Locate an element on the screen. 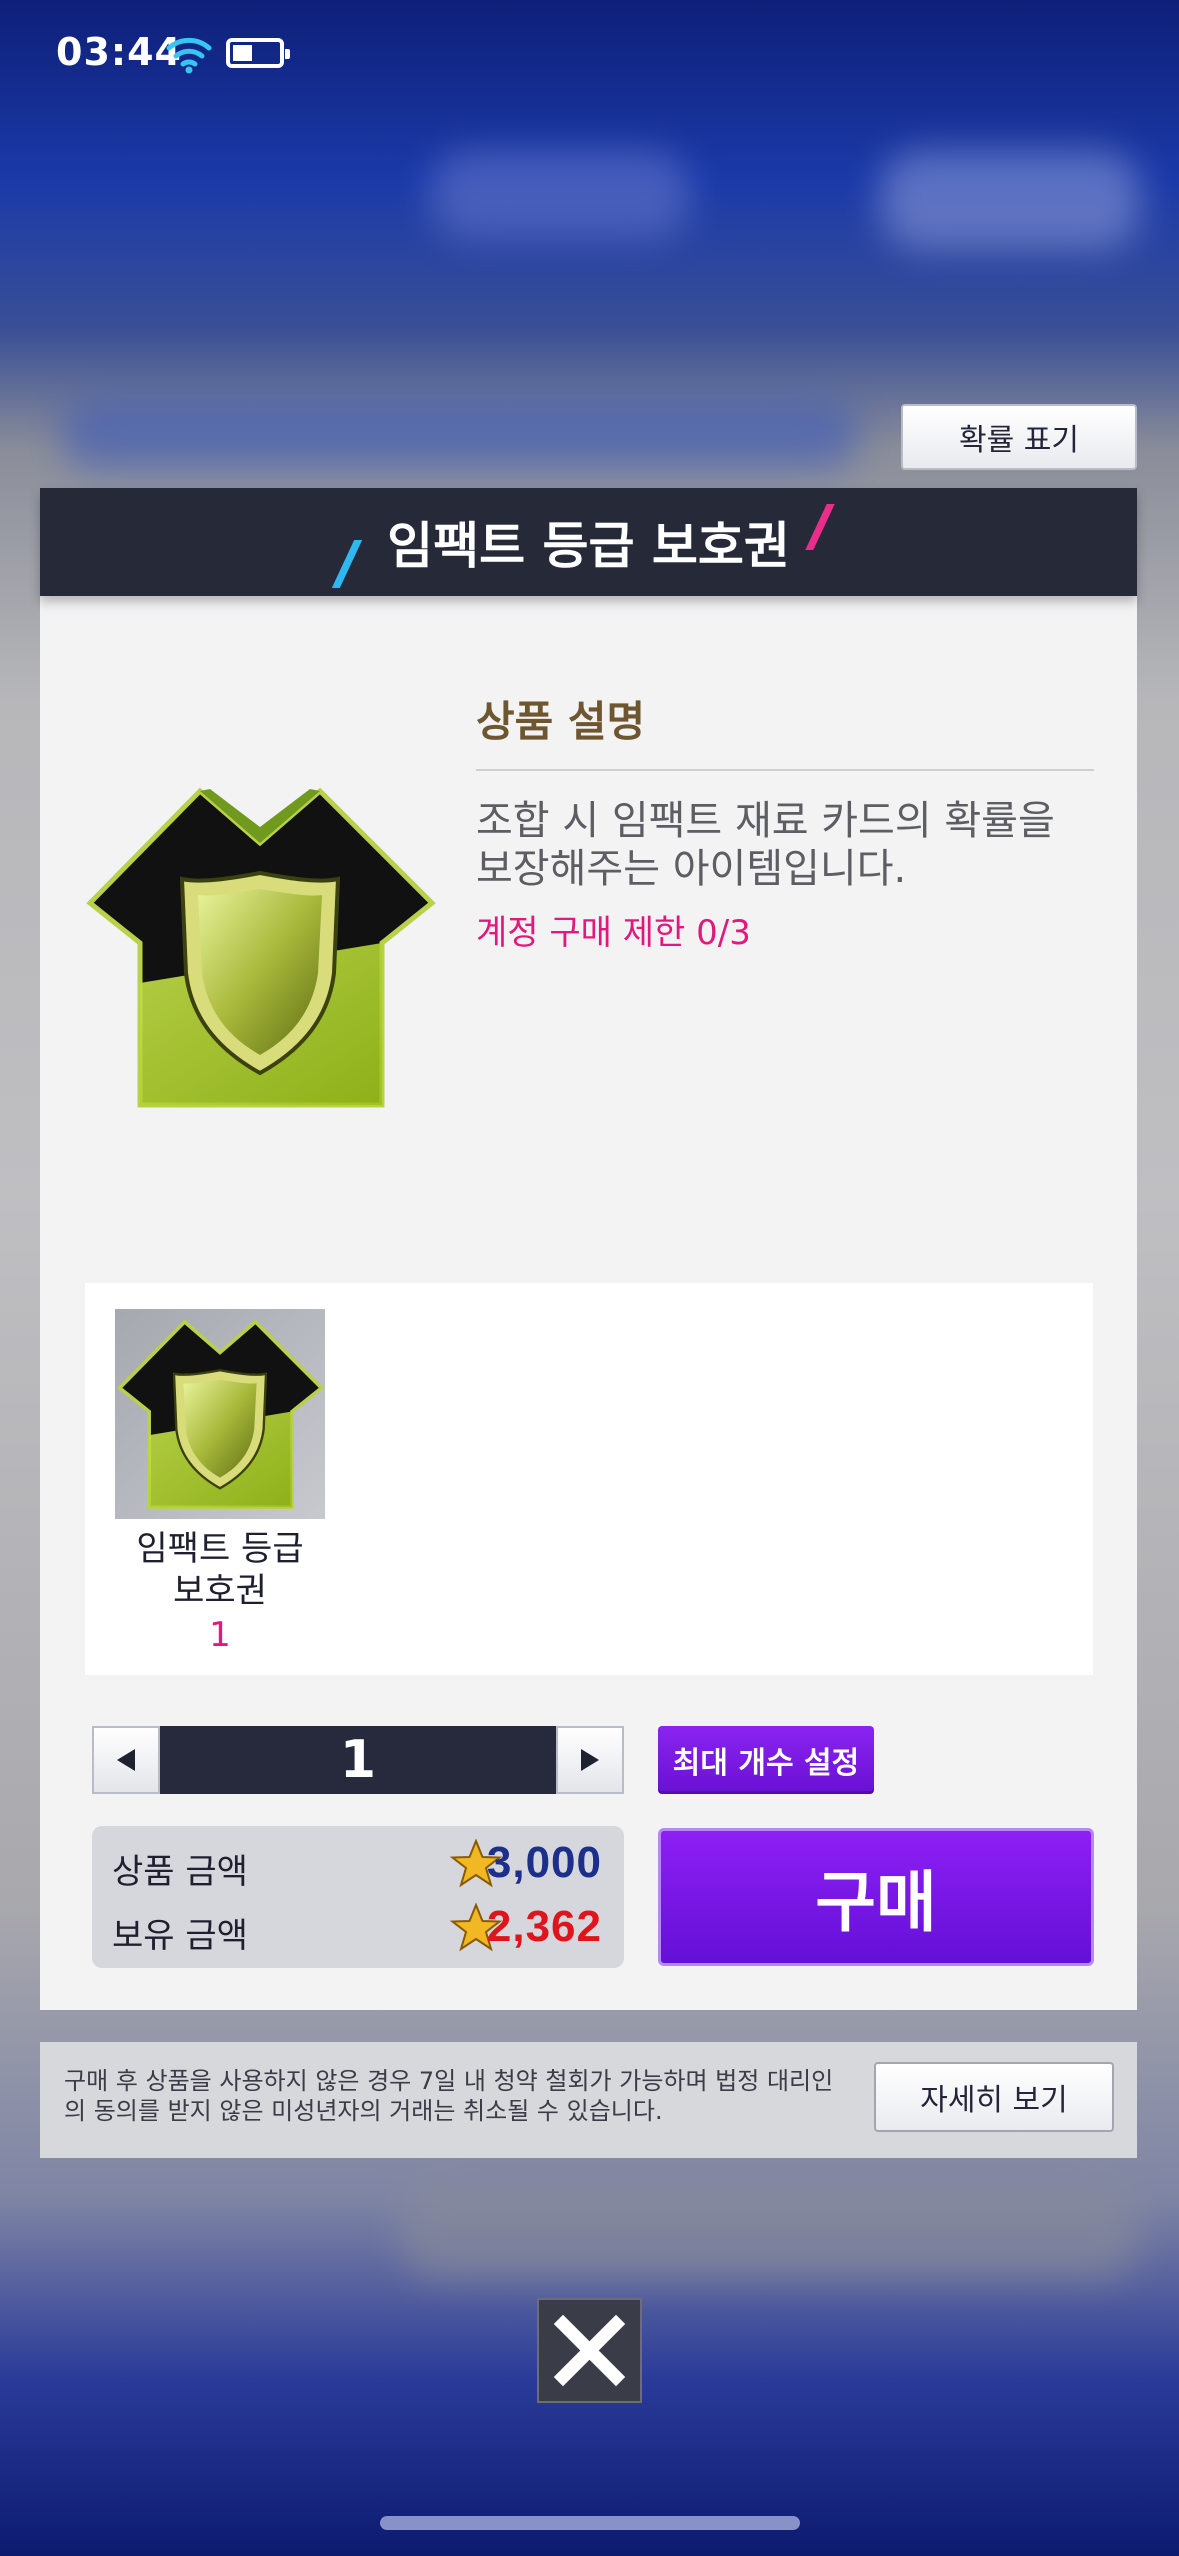 This screenshot has height=2556, width=1179. item-thumbnail is located at coordinates (220, 1414).